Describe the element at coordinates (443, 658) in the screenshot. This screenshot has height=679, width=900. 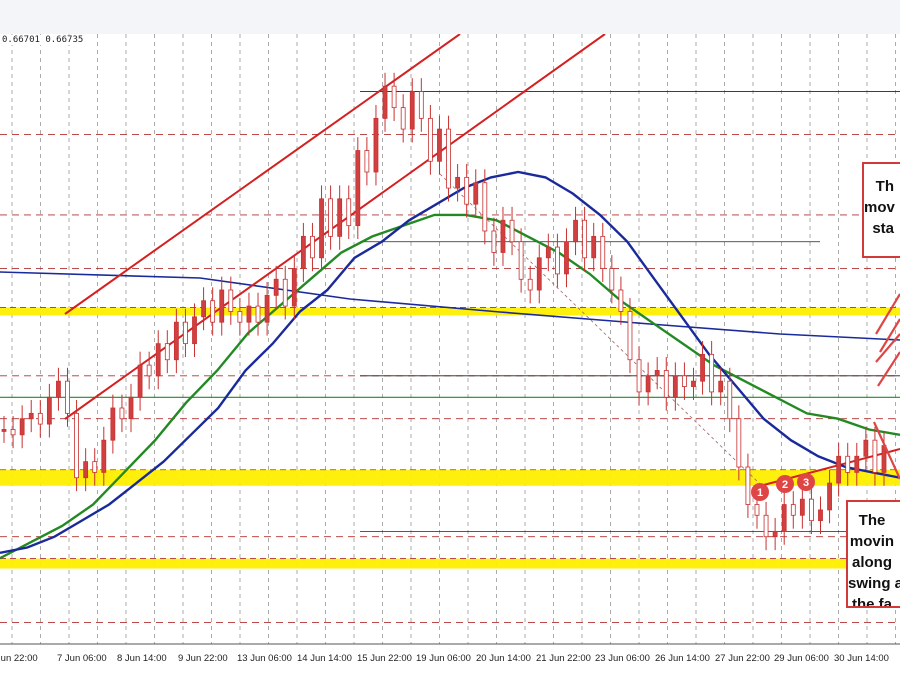
I see `x-tick-label: 19 Jun 06:00` at that location.